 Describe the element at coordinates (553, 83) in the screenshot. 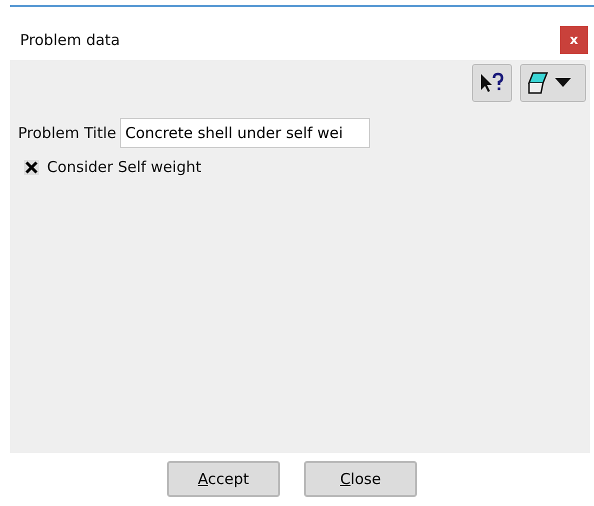

I see `eraser-dropdown-button` at that location.